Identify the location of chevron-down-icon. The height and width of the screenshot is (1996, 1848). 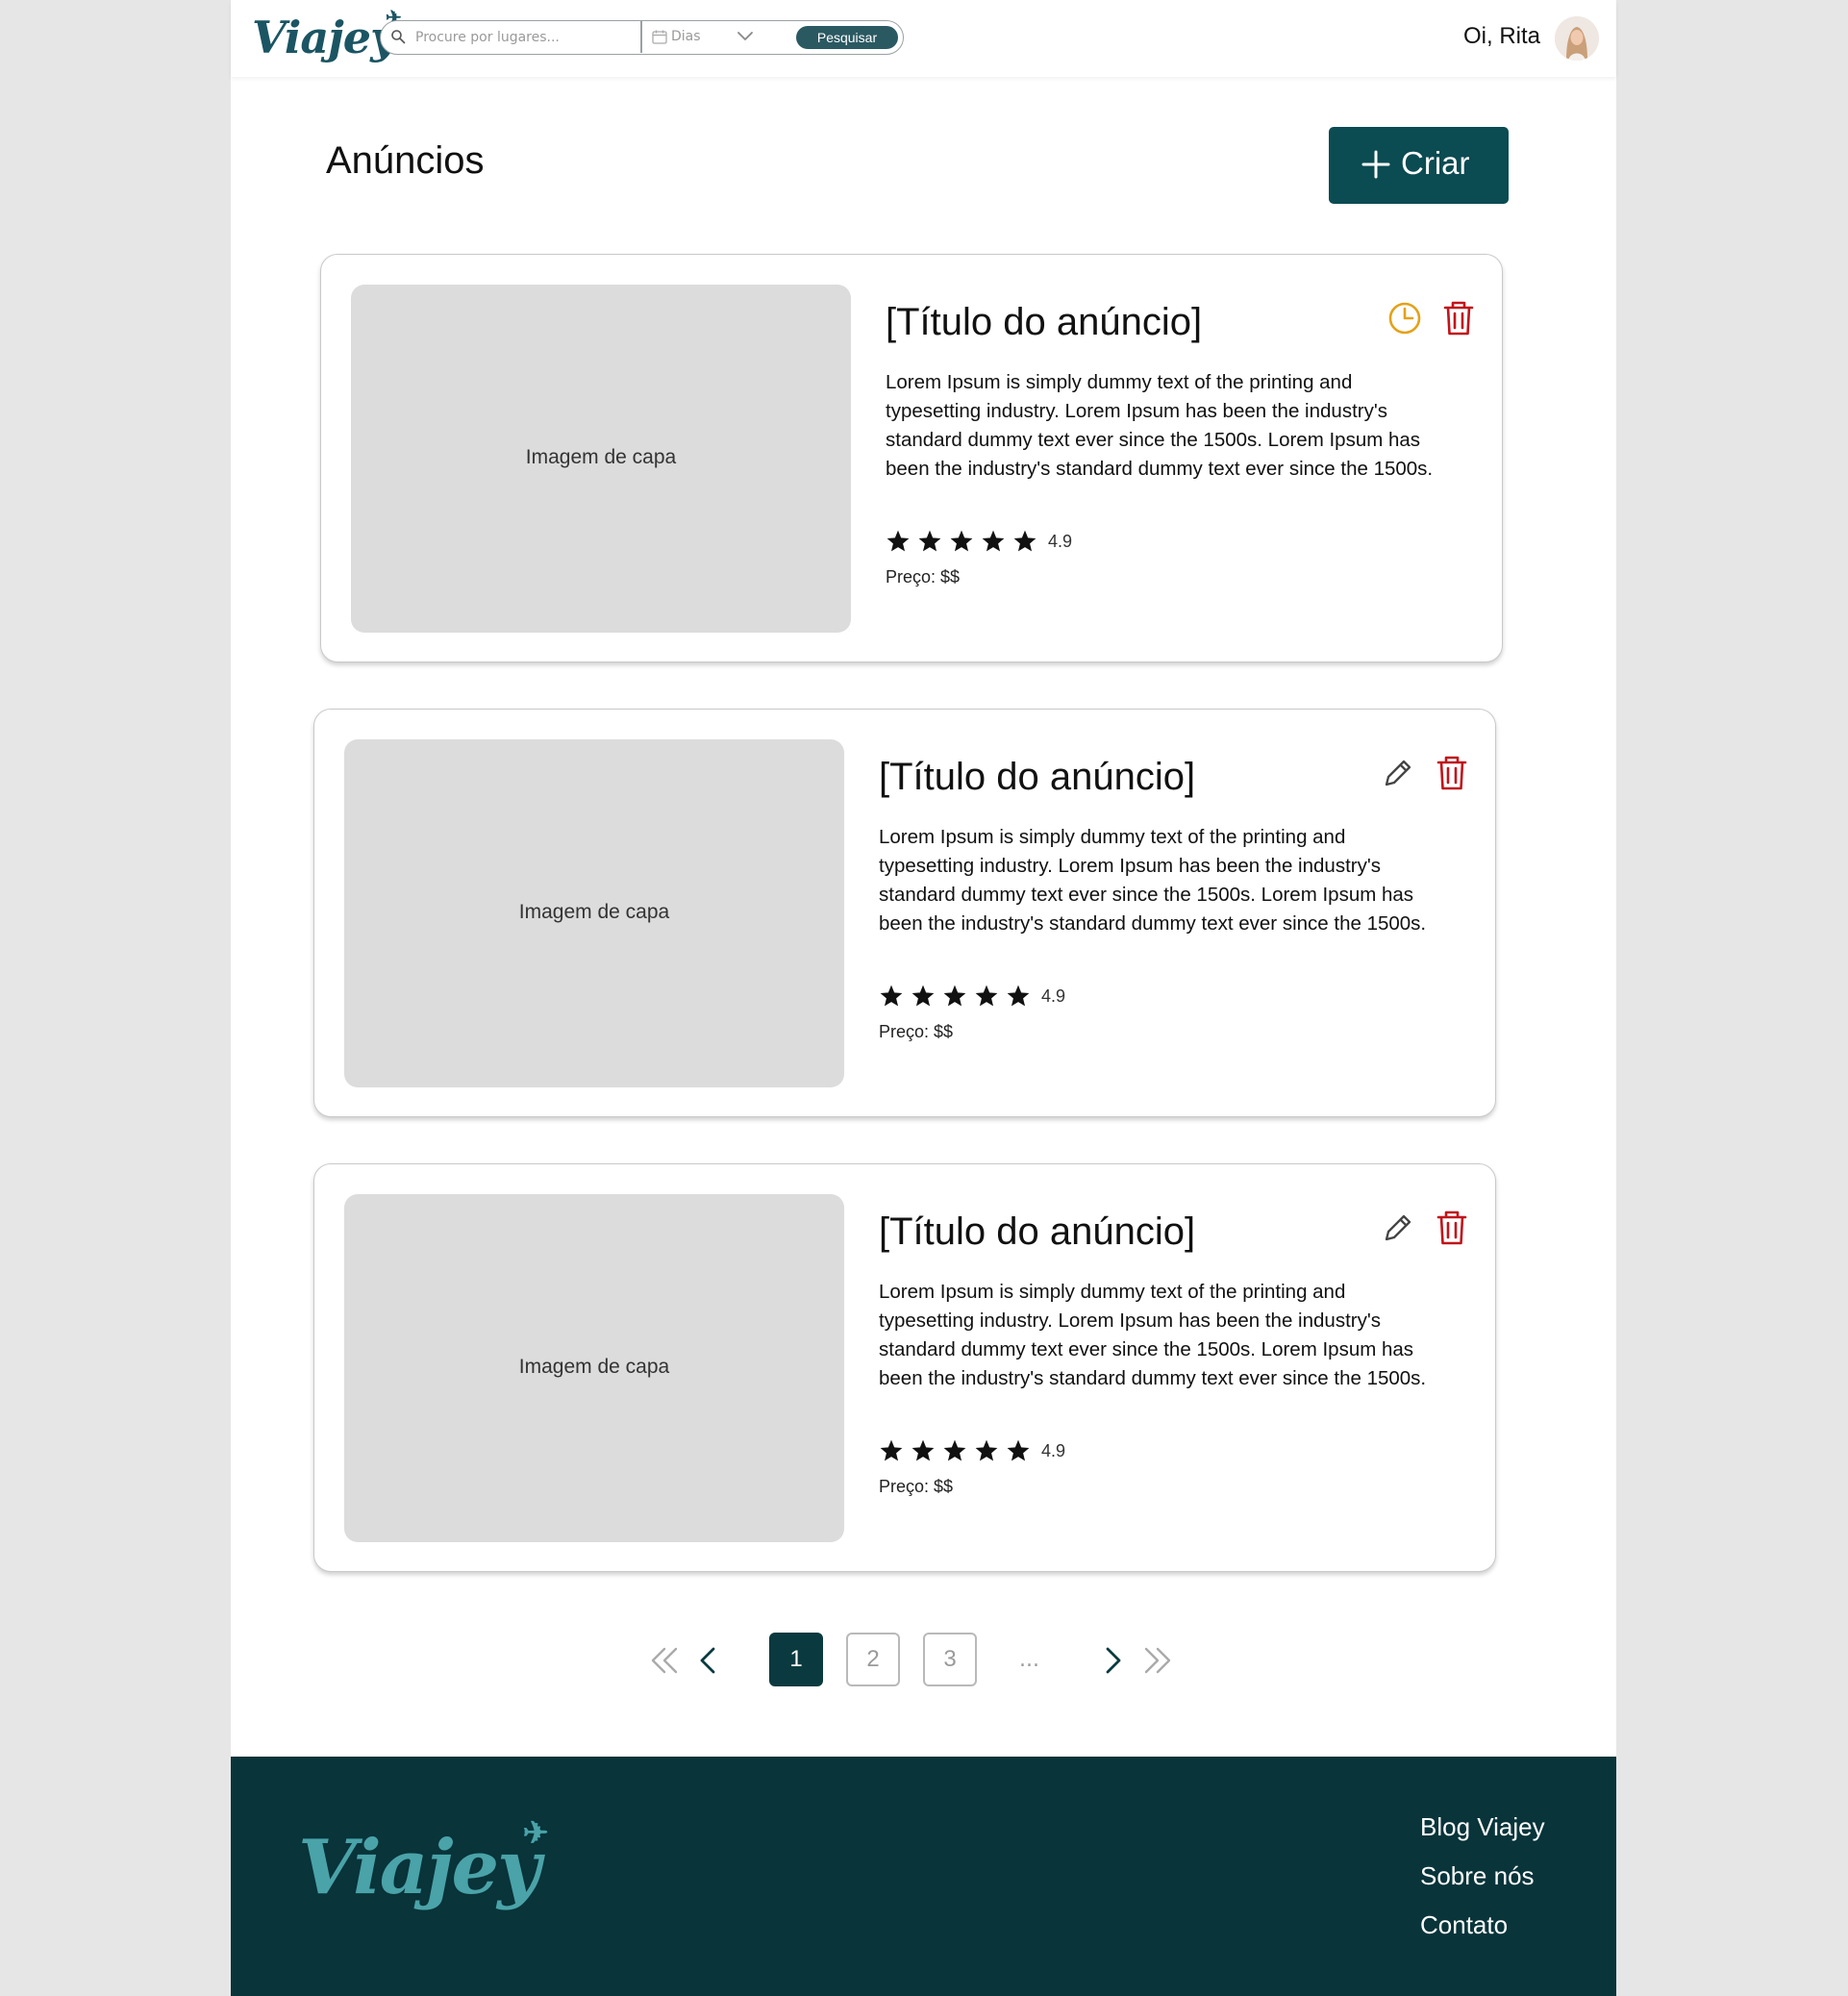
(745, 36).